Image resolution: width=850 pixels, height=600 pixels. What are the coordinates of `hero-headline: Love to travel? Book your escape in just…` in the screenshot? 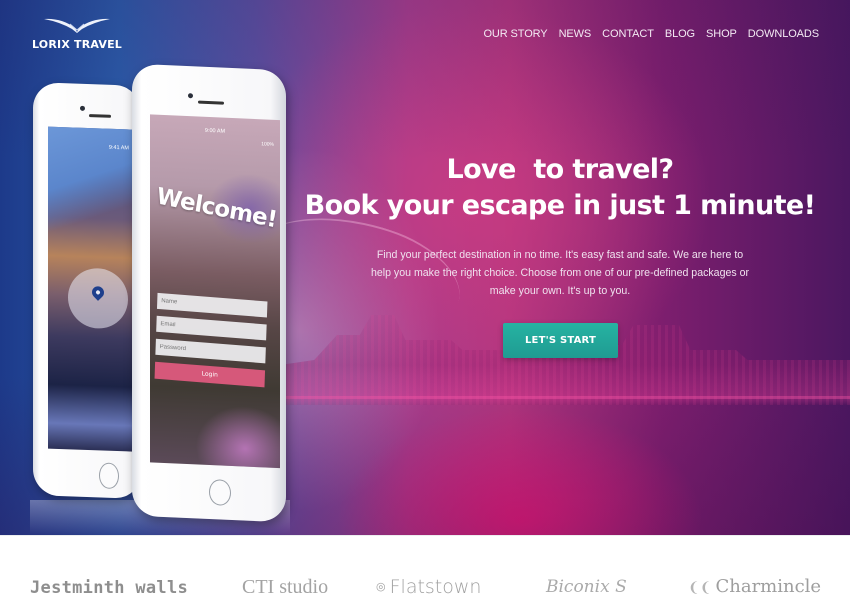 It's located at (560, 188).